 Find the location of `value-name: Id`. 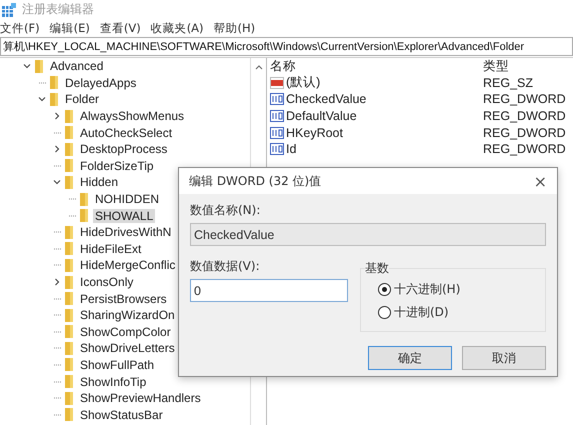

value-name: Id is located at coordinates (291, 149).